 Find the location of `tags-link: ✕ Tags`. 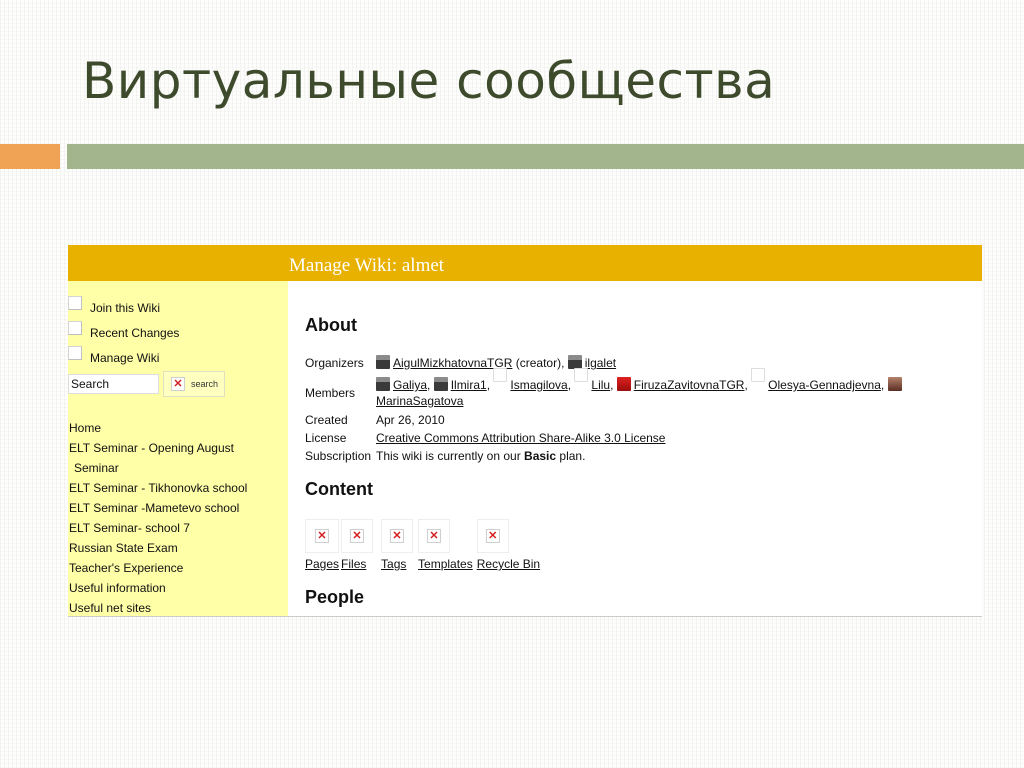

tags-link: ✕ Tags is located at coordinates (397, 545).